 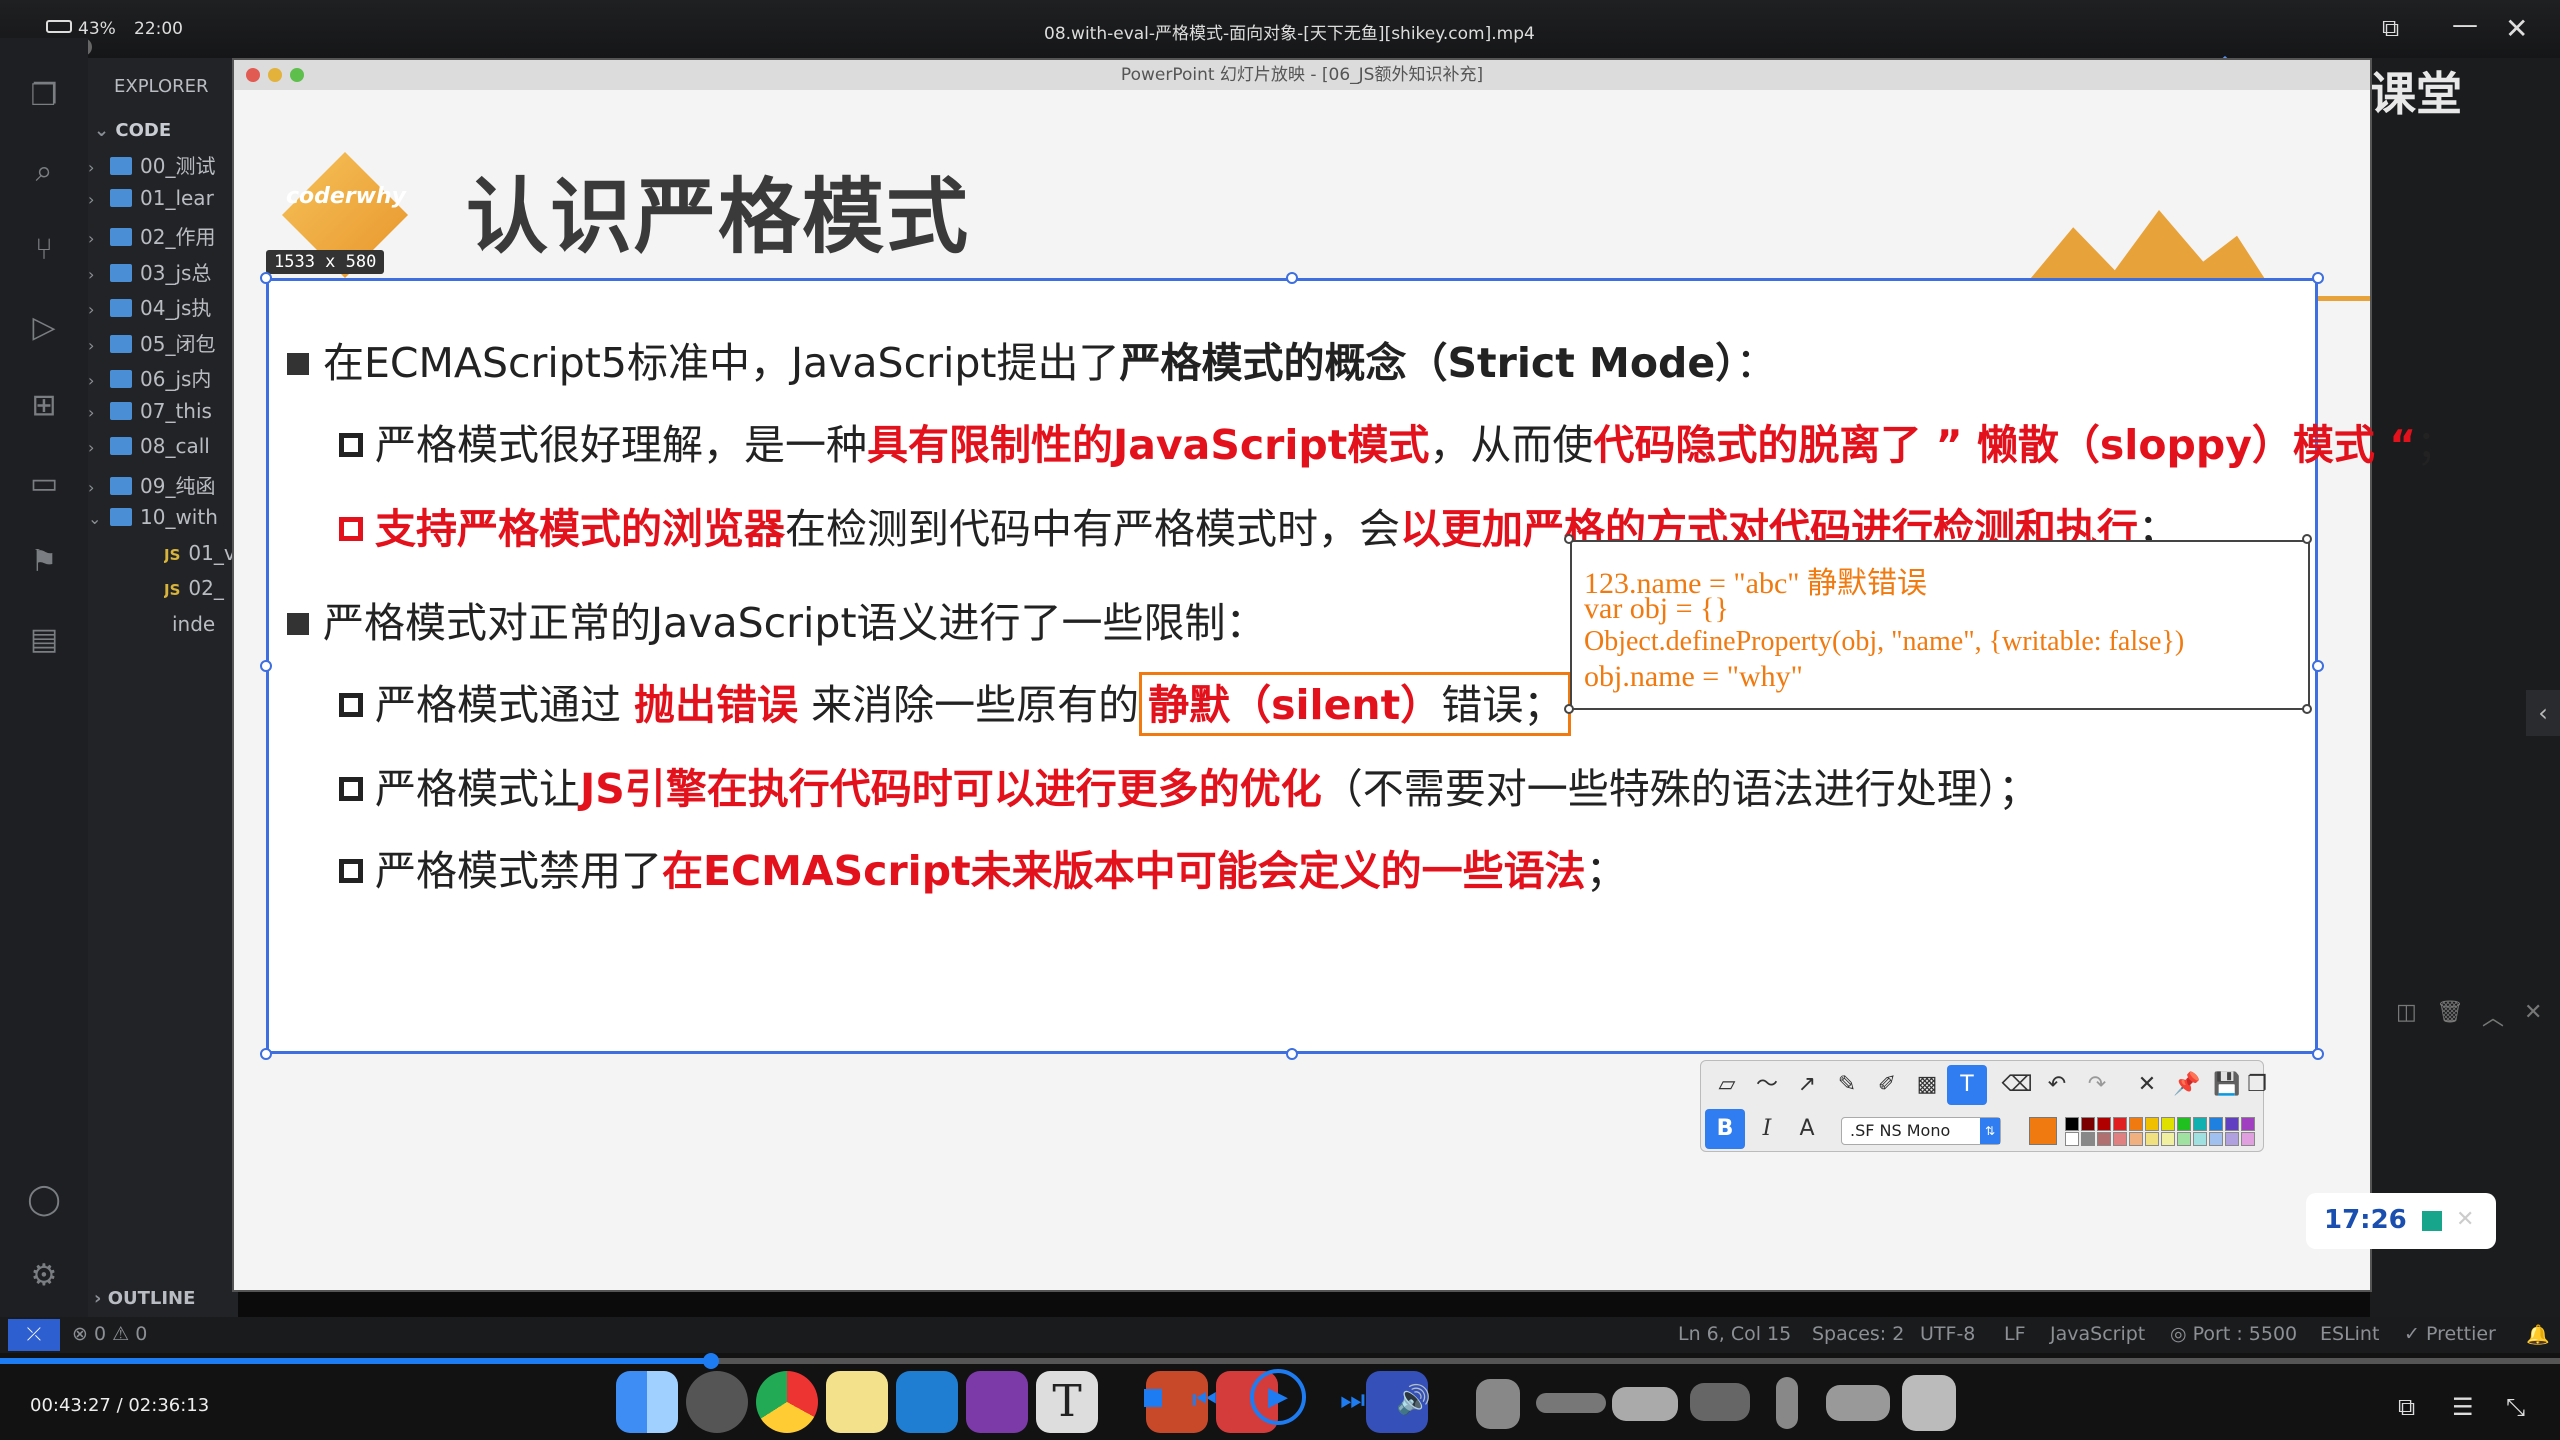 I want to click on folder-icon: ▤, so click(x=44, y=640).